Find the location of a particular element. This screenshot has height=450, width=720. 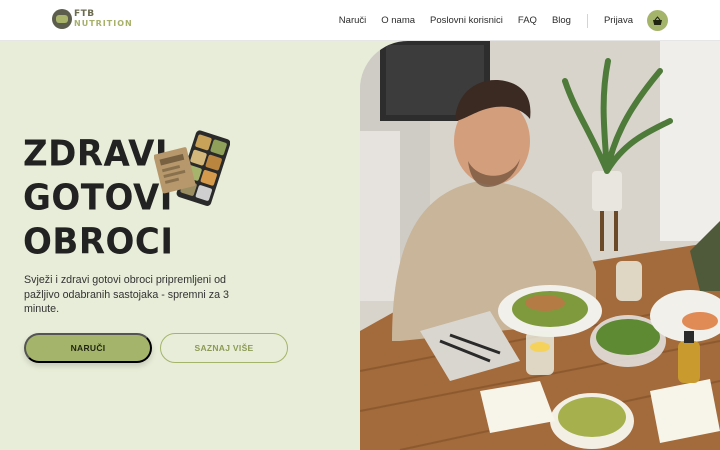

nav-link-naruci: Naruči is located at coordinates (352, 20).